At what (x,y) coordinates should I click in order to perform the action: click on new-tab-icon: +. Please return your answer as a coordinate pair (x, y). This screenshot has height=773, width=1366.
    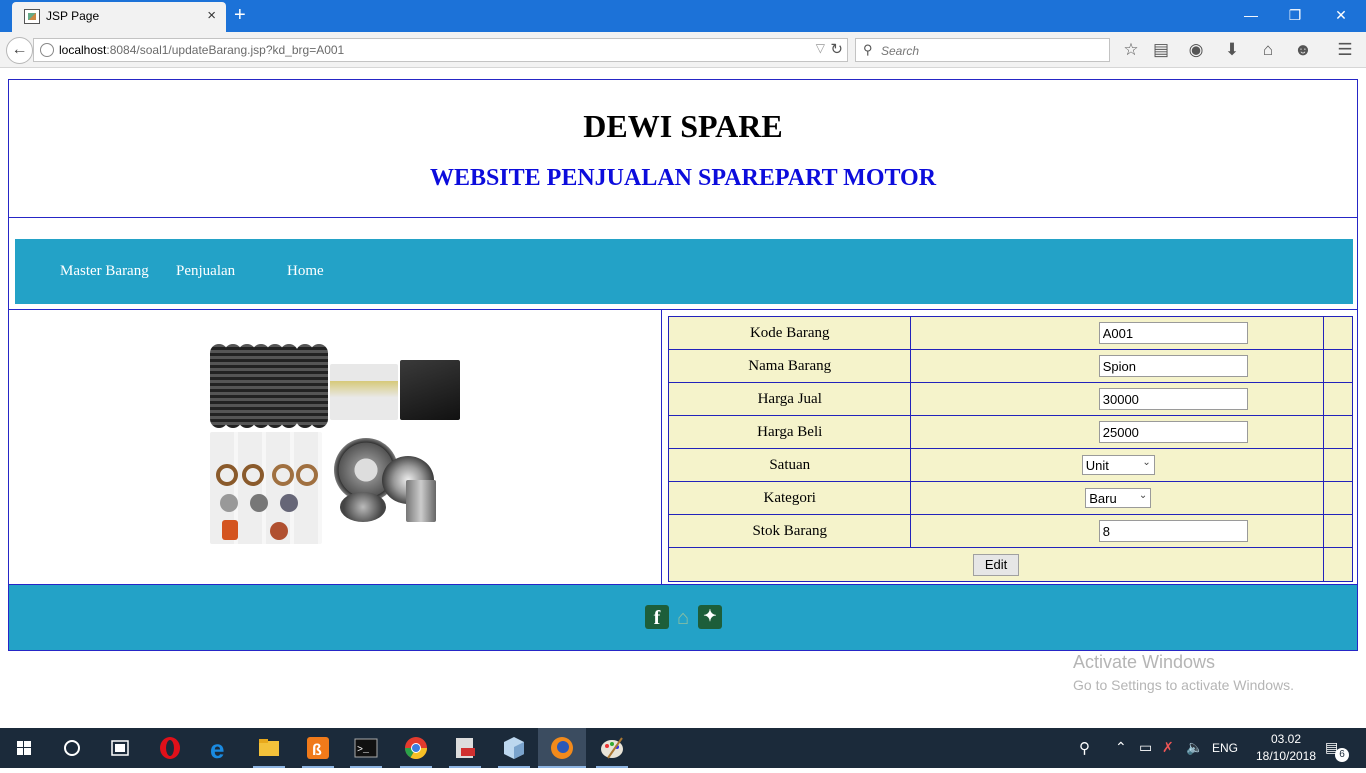
    Looking at the image, I should click on (240, 15).